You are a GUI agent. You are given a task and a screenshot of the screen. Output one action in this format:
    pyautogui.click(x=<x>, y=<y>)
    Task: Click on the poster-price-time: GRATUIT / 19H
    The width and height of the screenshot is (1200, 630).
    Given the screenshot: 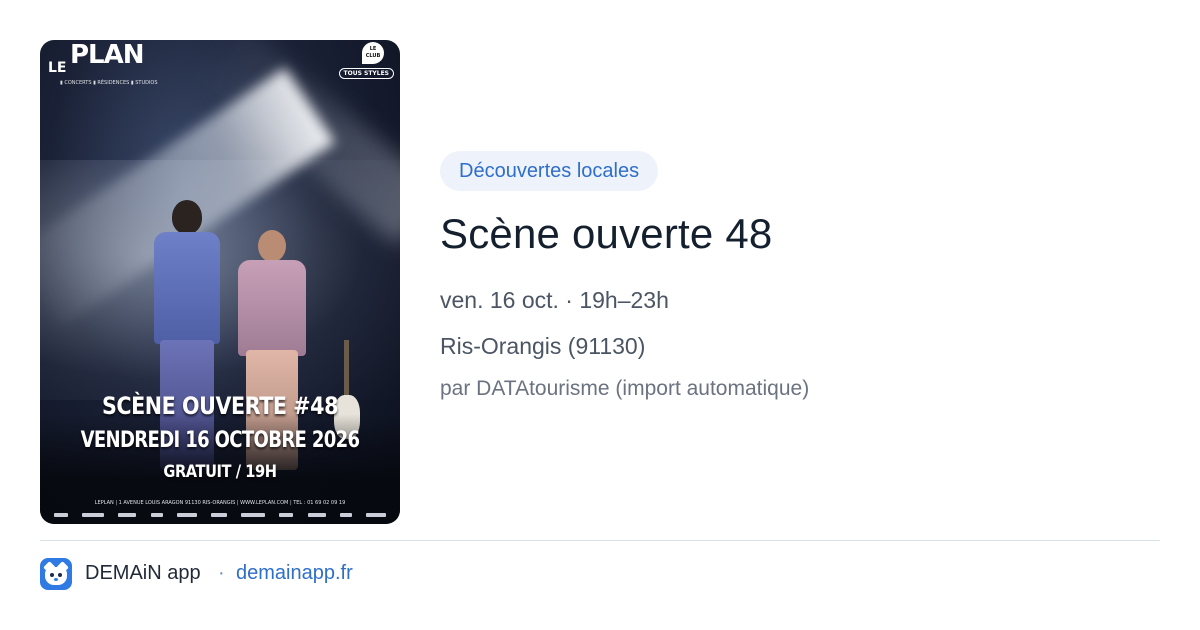 What is the action you would take?
    pyautogui.click(x=220, y=472)
    